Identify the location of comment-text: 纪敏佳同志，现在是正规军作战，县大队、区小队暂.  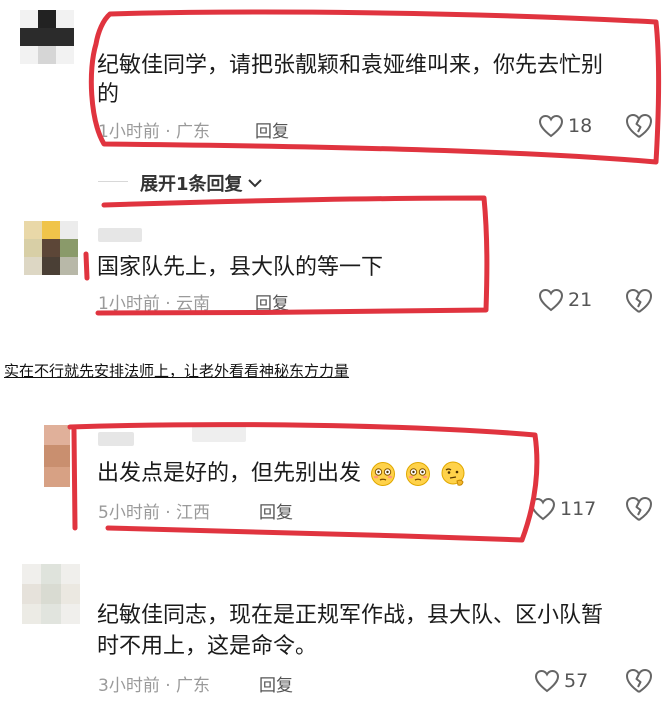
(350, 615).